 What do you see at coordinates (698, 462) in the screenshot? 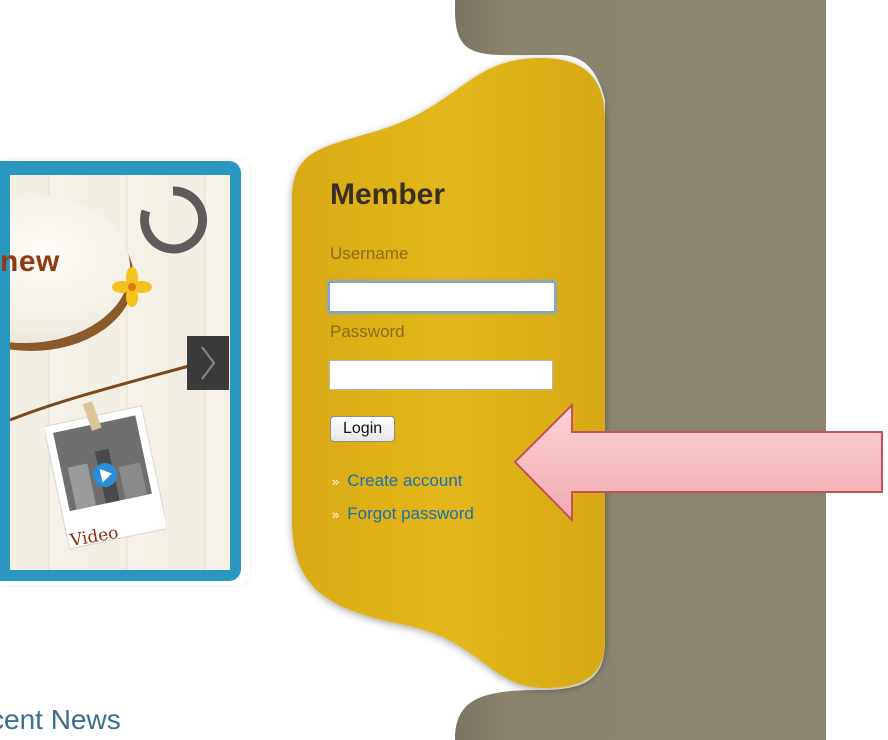
I see `callout-arrow-icon` at bounding box center [698, 462].